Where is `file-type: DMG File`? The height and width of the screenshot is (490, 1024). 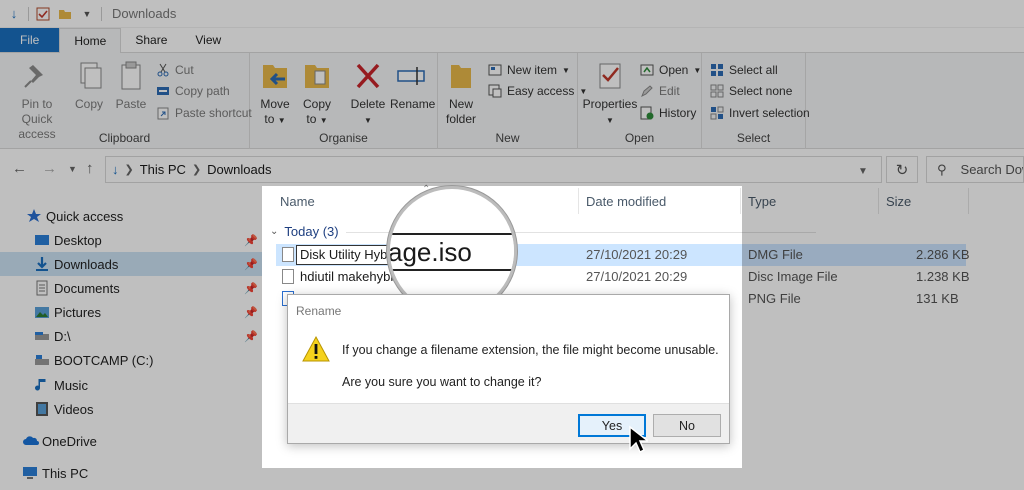 file-type: DMG File is located at coordinates (775, 254).